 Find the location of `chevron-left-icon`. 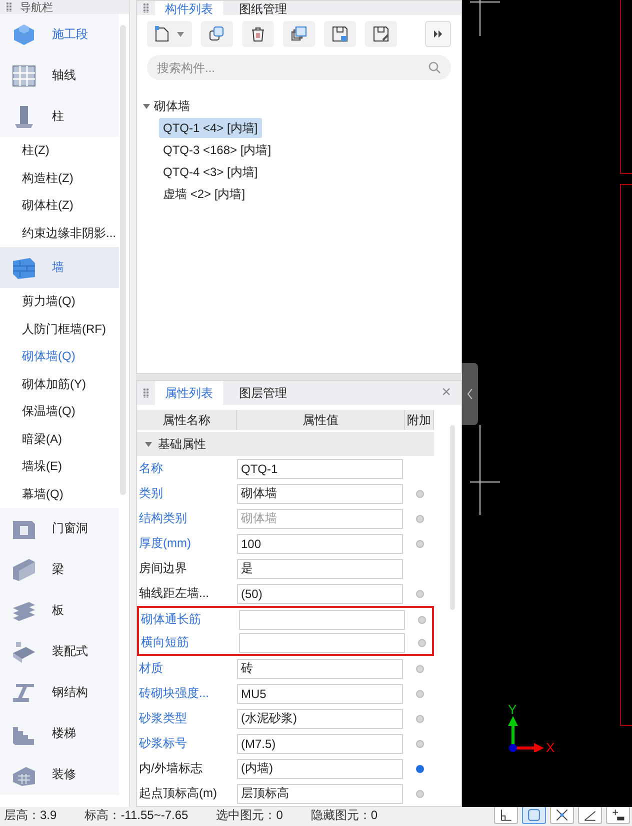

chevron-left-icon is located at coordinates (470, 394).